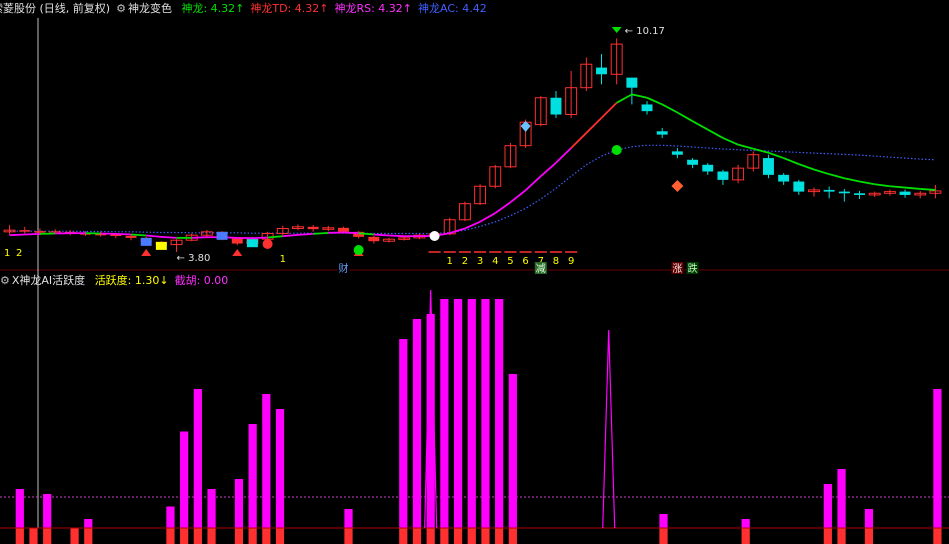 The width and height of the screenshot is (949, 544). Describe the element at coordinates (283, 259) in the screenshot. I see `mid-count-label: 1` at that location.